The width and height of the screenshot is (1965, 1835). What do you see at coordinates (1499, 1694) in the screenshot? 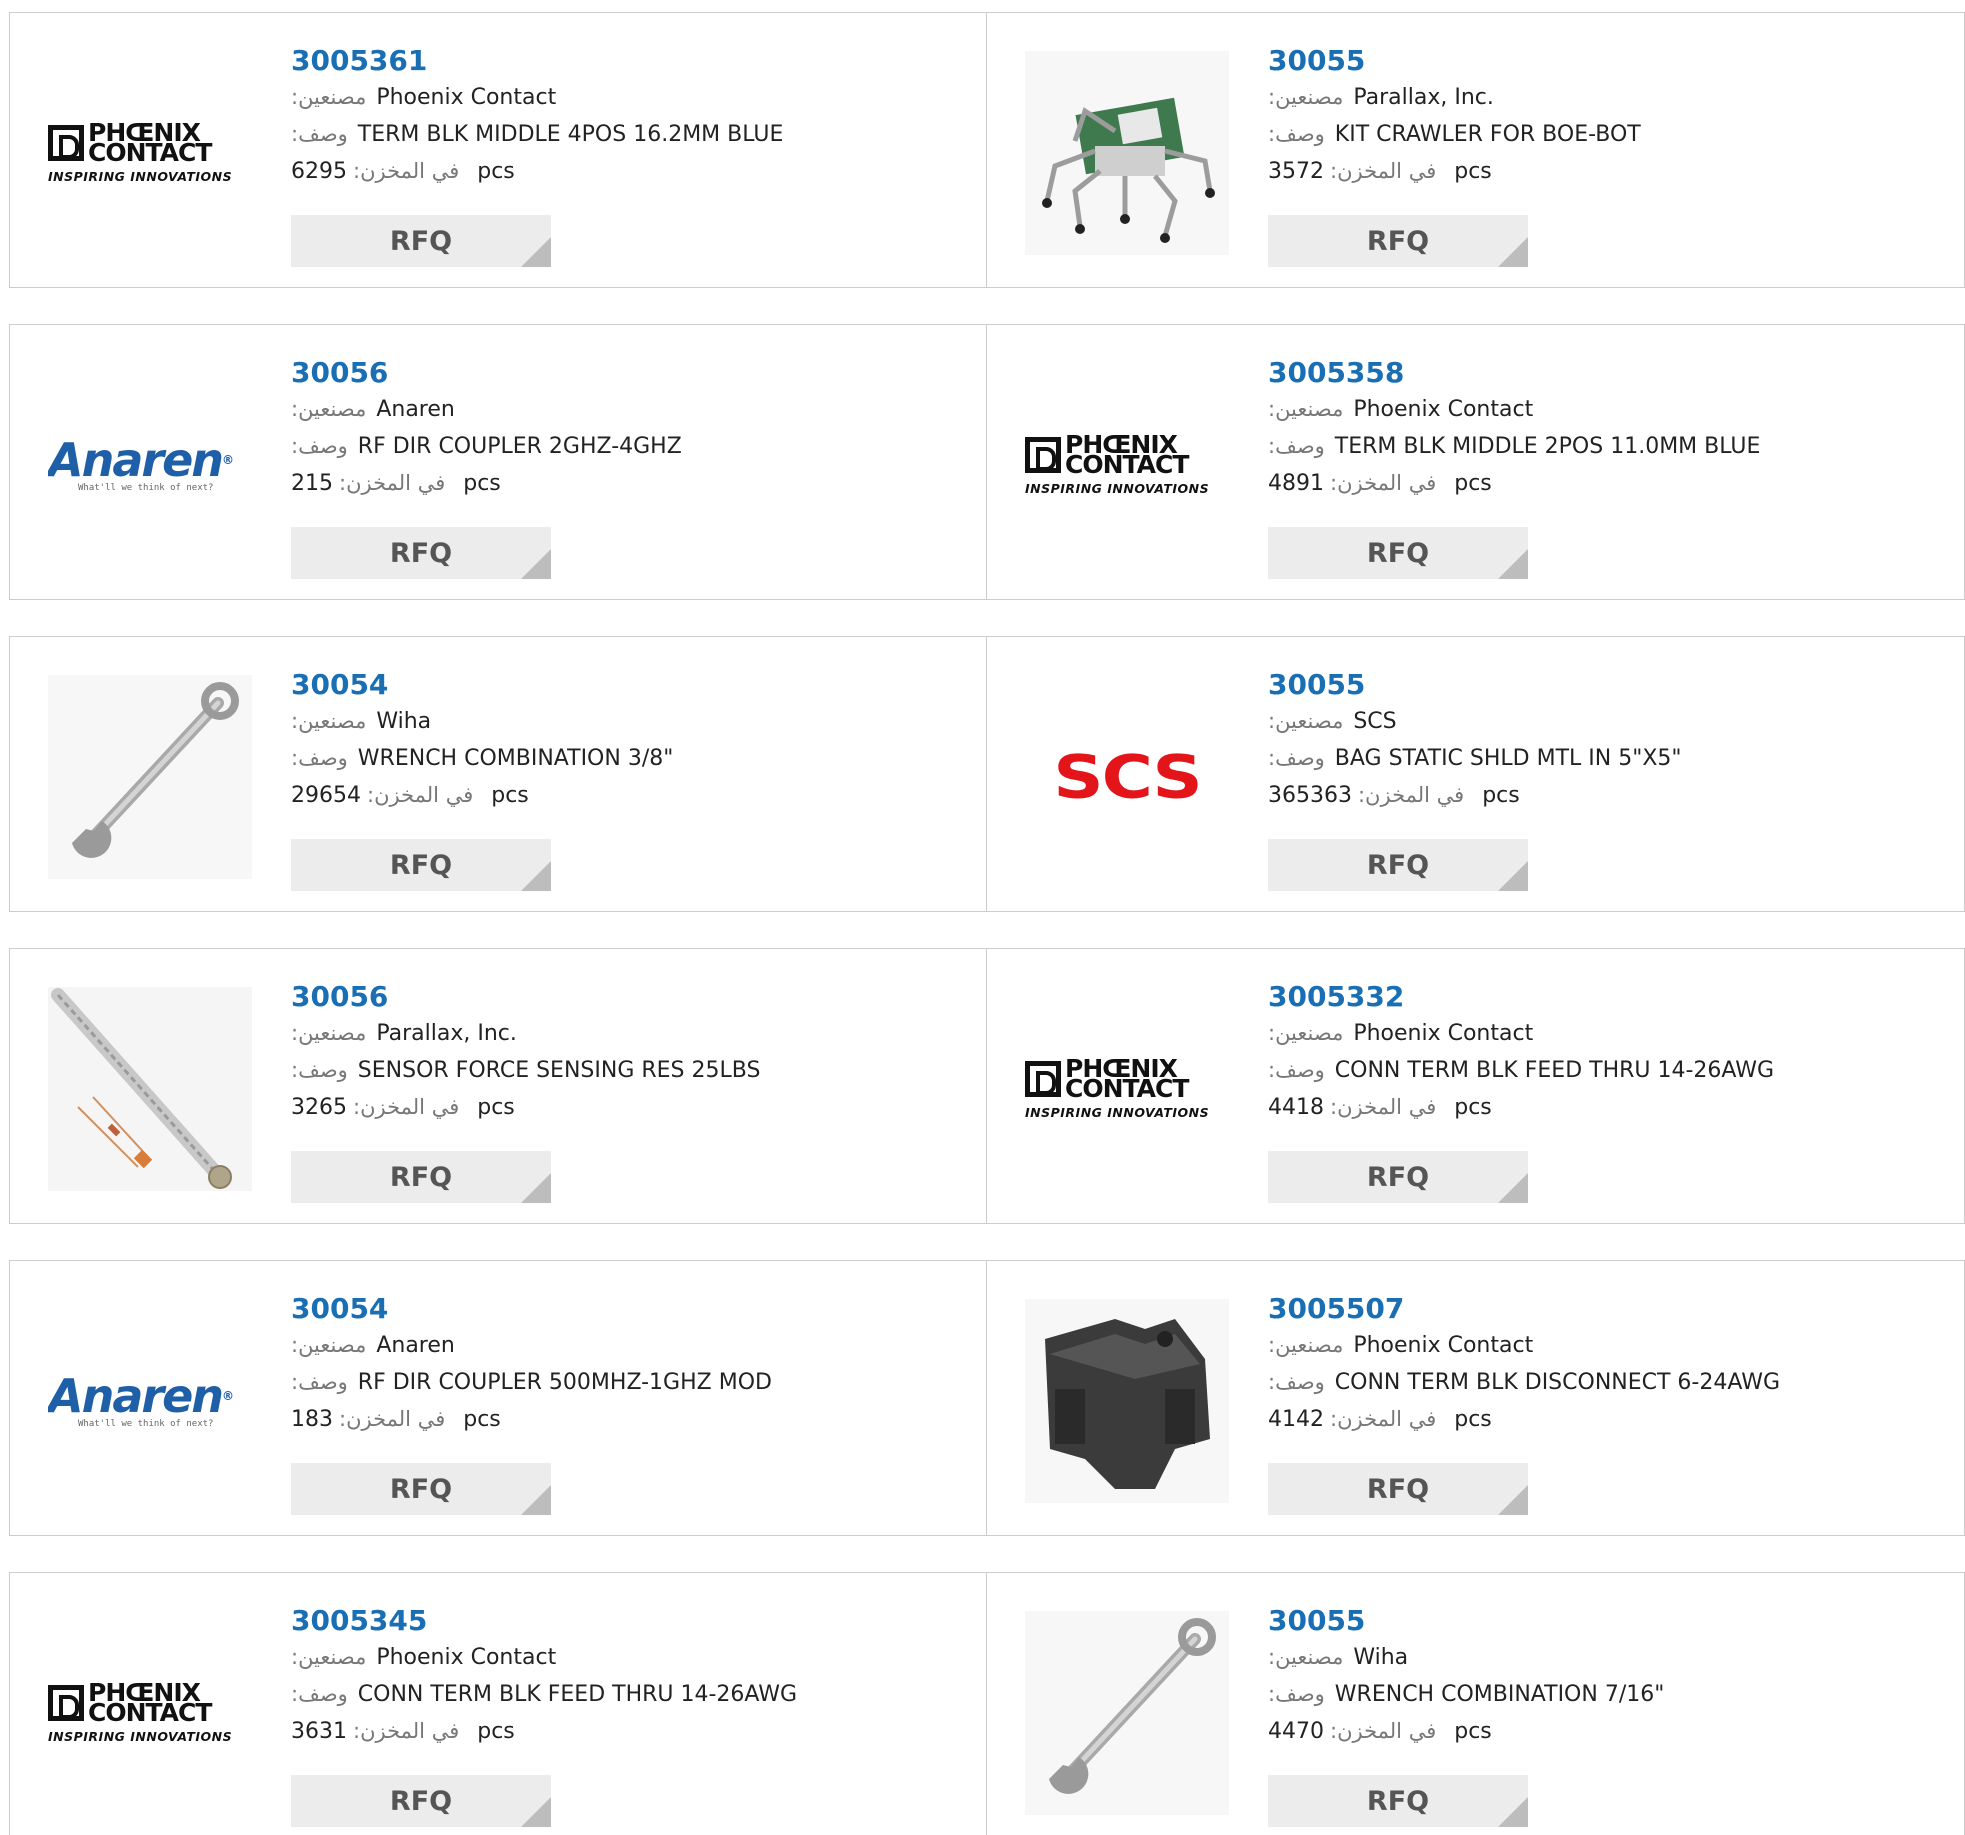
I see `description-value: WRENCH COMBINATION 7/16"` at bounding box center [1499, 1694].